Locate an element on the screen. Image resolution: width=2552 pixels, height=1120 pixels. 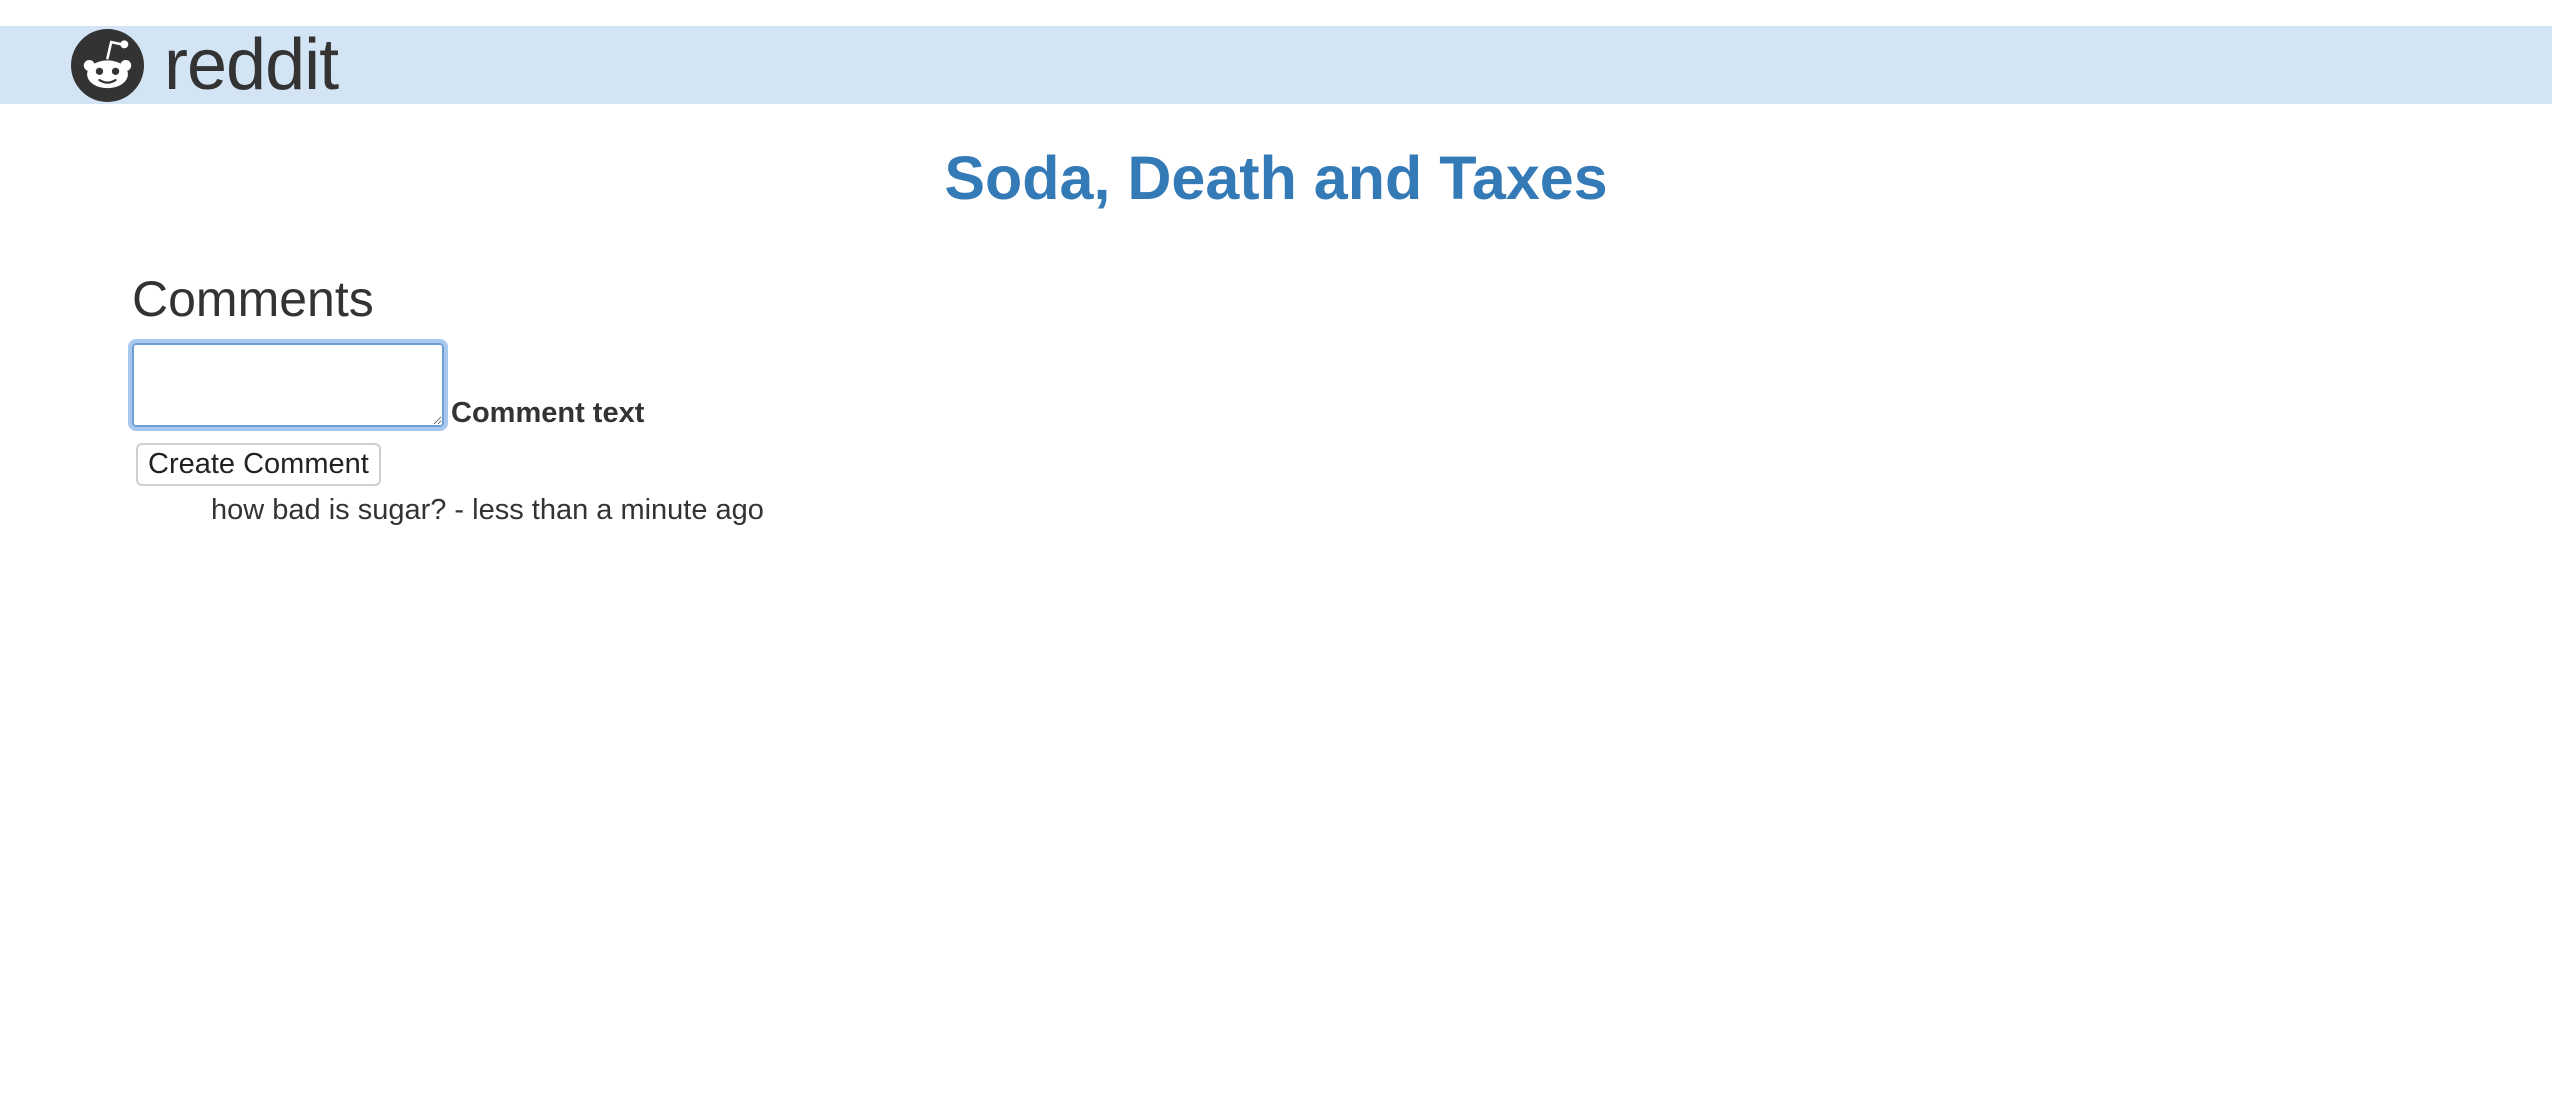
brand-link: reddit is located at coordinates (205, 65).